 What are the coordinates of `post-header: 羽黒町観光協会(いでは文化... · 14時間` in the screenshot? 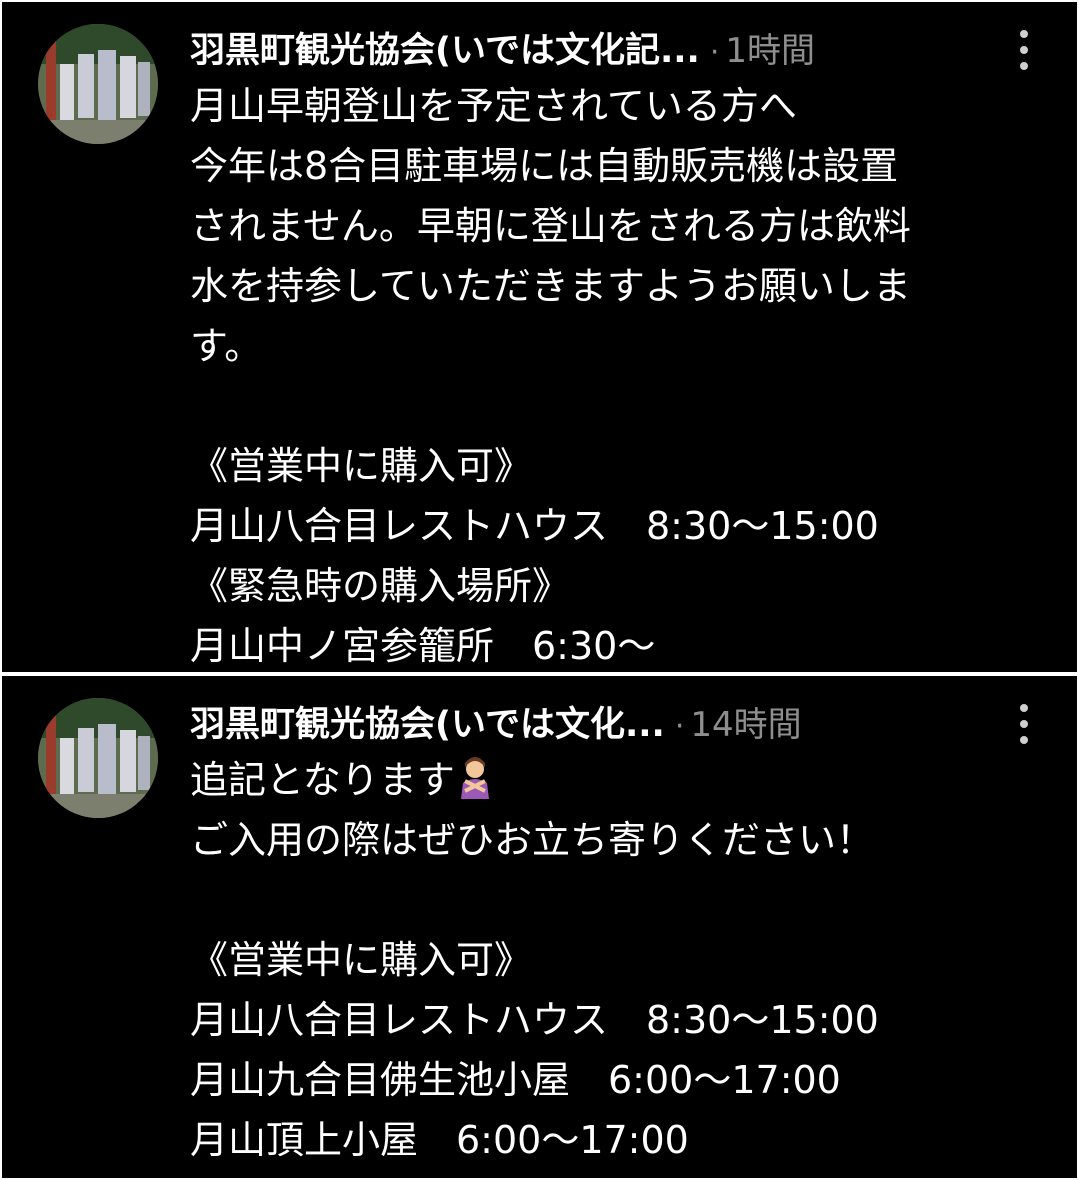 It's located at (588, 722).